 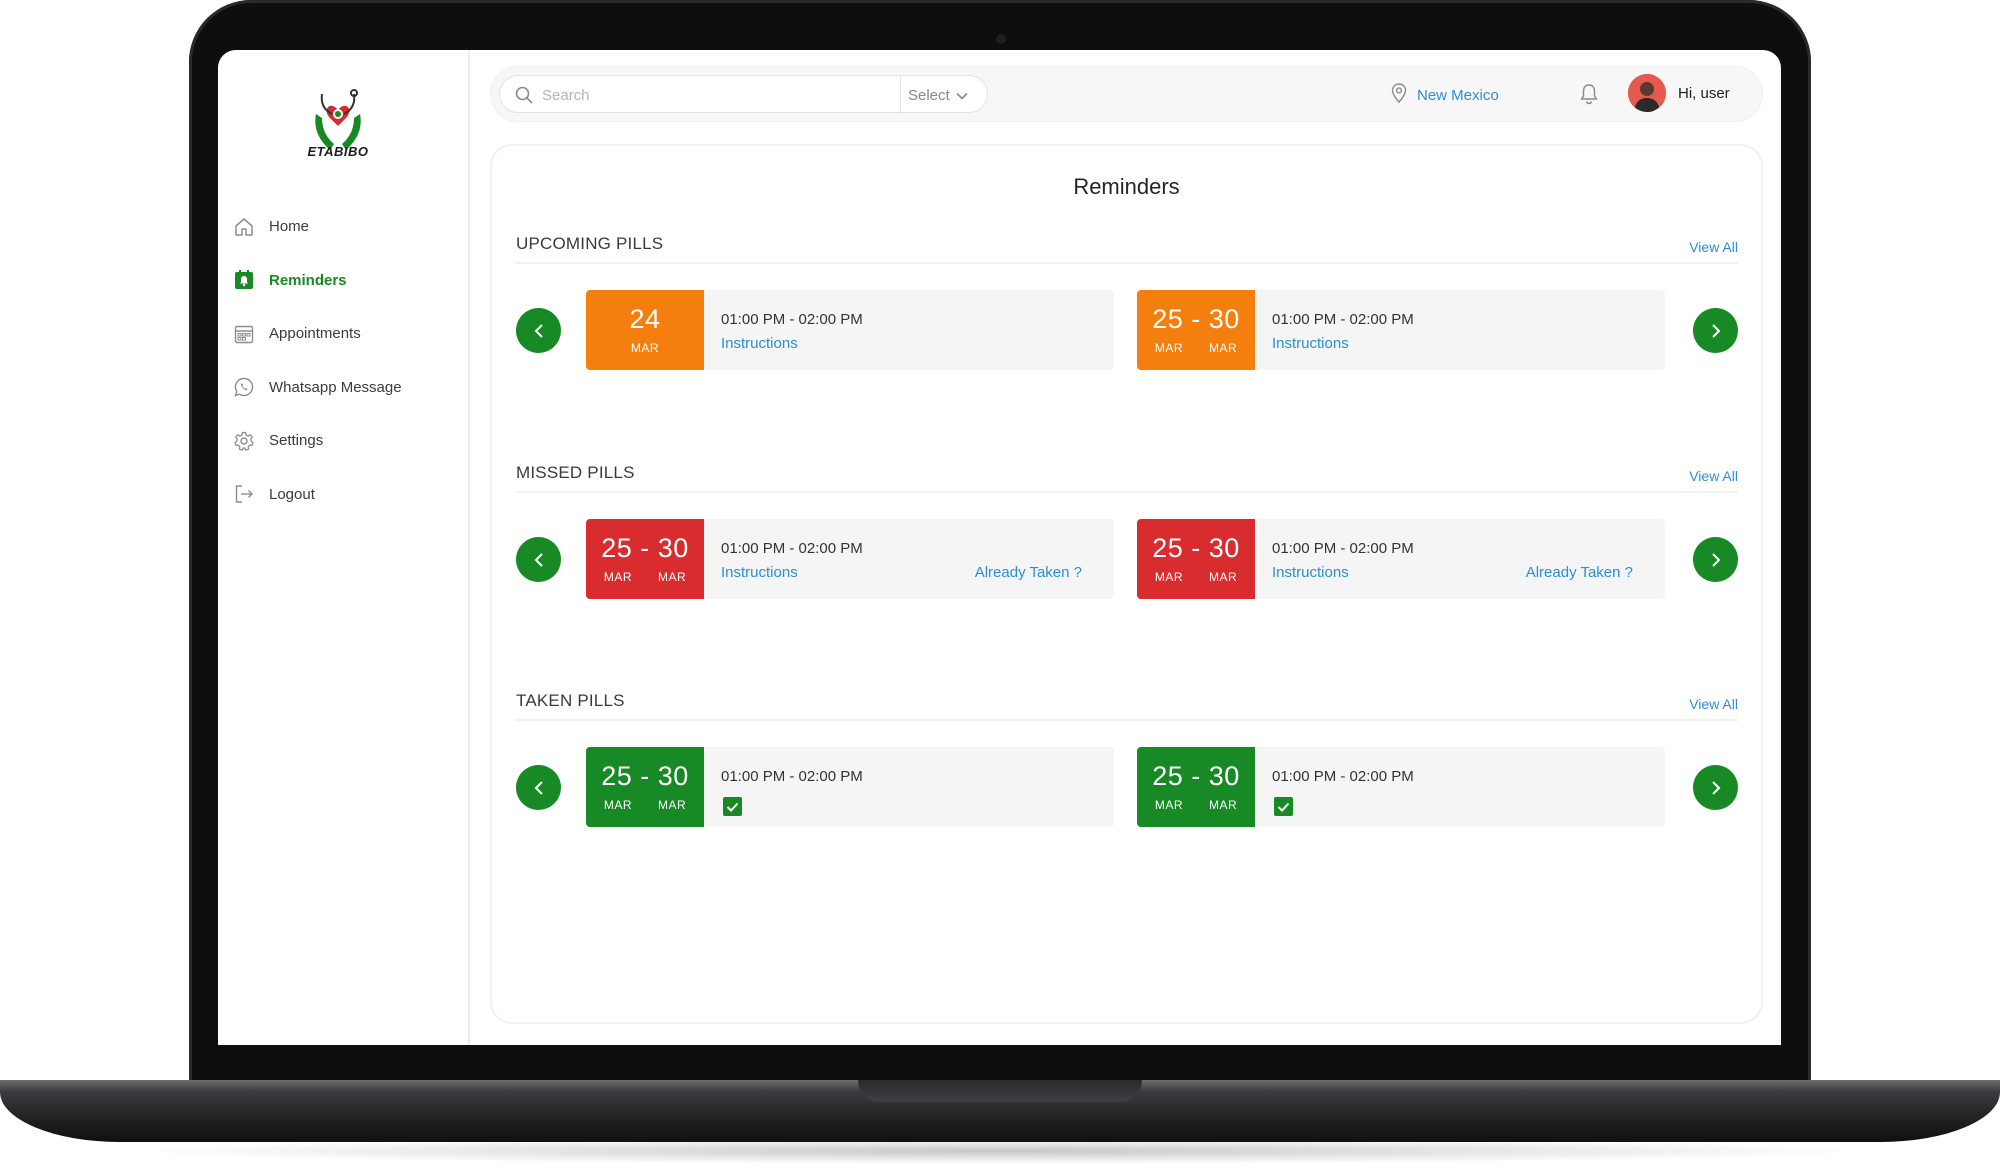 I want to click on user-greeting: Hi, user, so click(x=1704, y=93).